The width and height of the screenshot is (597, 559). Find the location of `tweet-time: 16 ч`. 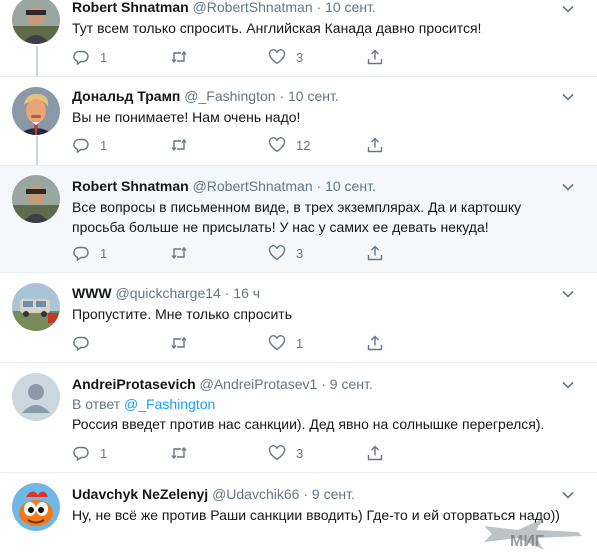

tweet-time: 16 ч is located at coordinates (246, 293).